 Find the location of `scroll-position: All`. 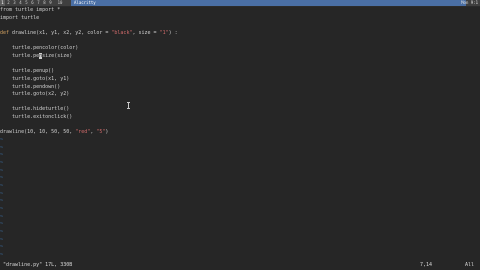

scroll-position: All is located at coordinates (469, 265).